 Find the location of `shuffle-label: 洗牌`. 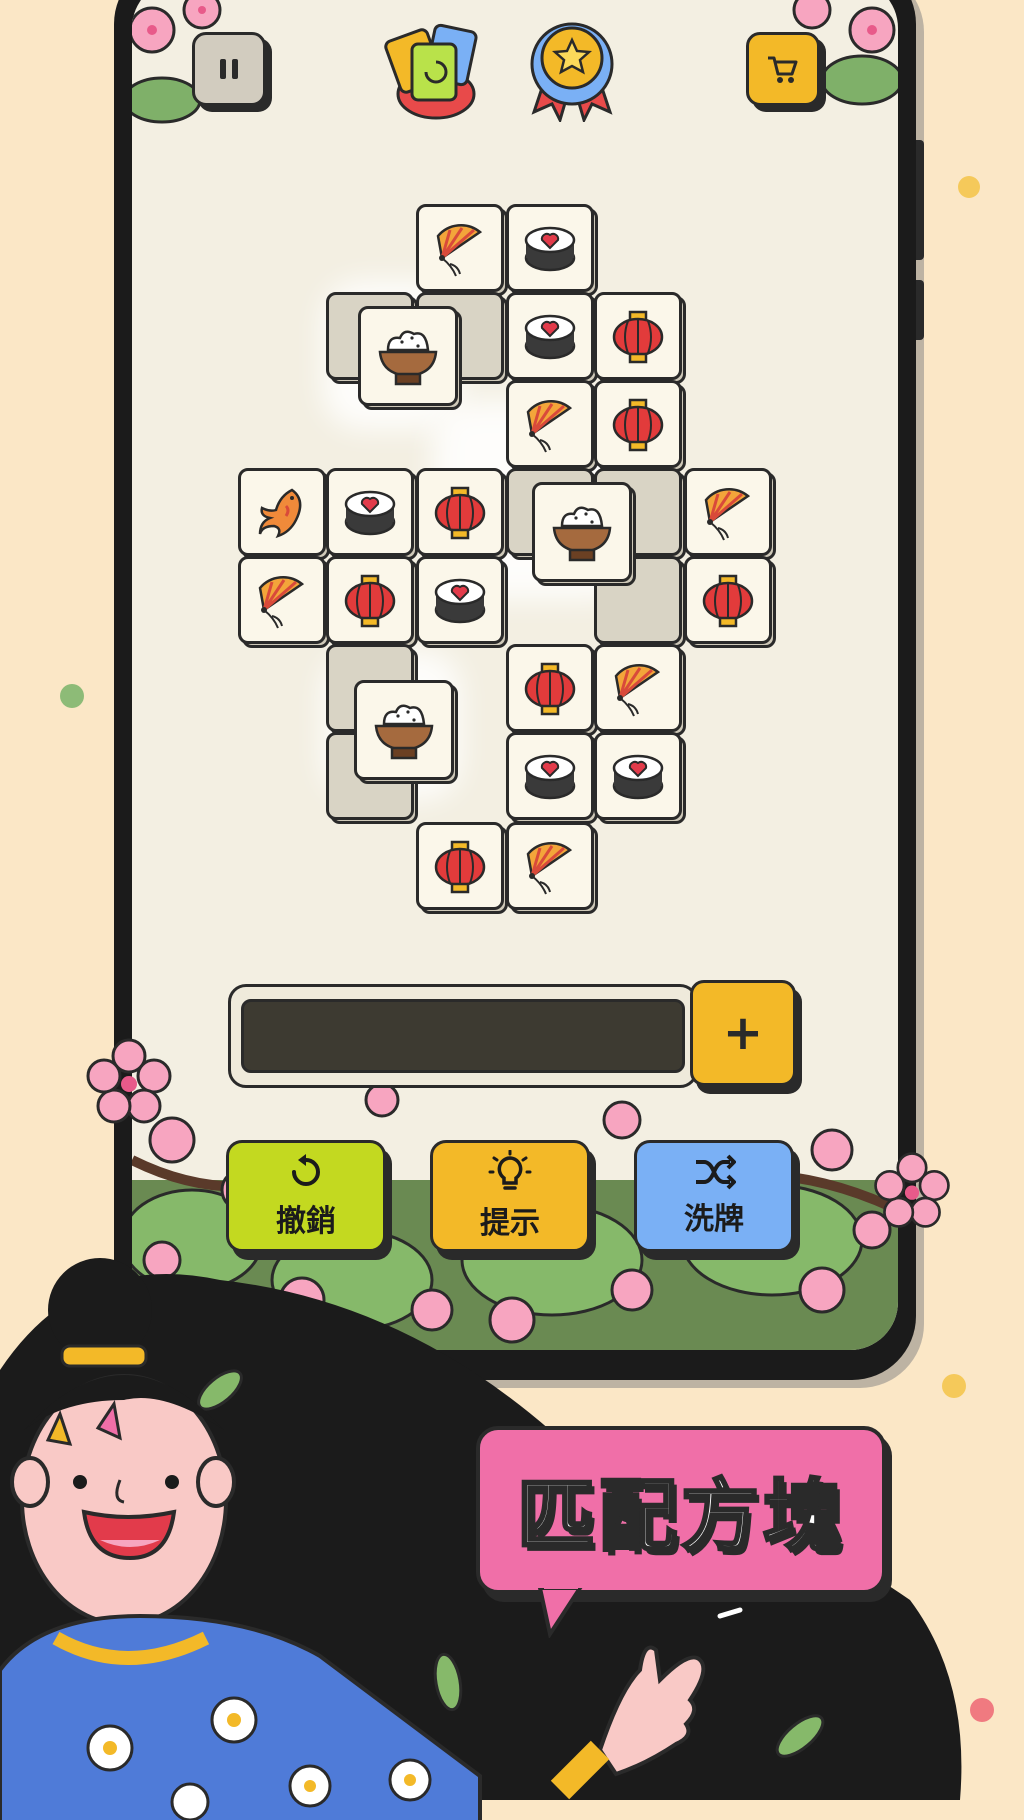

shuffle-label: 洗牌 is located at coordinates (714, 1219).